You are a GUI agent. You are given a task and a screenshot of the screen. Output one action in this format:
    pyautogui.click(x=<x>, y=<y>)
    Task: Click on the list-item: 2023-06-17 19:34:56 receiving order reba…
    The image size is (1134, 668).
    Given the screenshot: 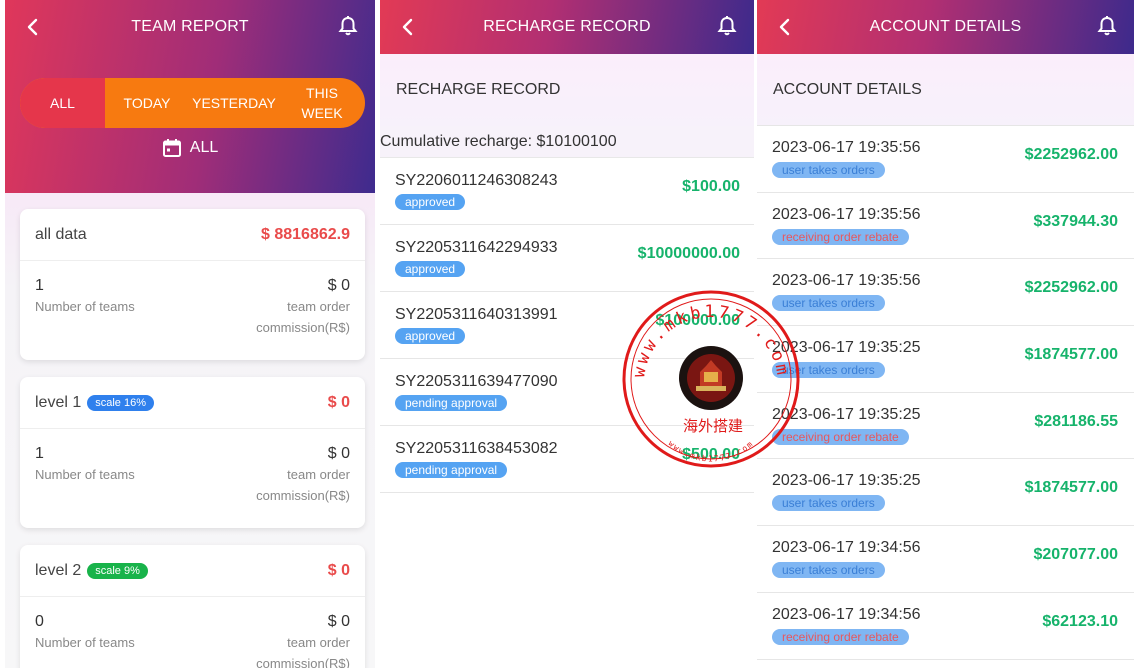 What is the action you would take?
    pyautogui.click(x=945, y=626)
    